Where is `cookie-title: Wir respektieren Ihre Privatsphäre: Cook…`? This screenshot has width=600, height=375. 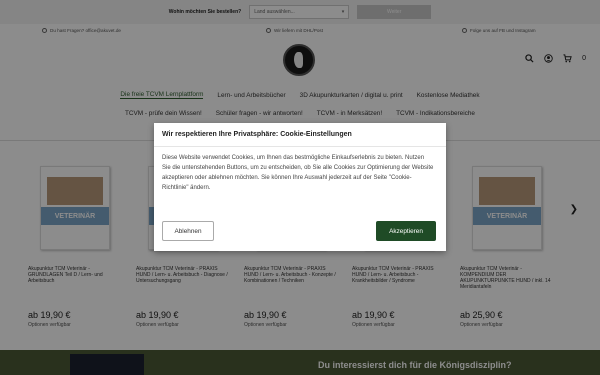
cookie-title: Wir respektieren Ihre Privatsphäre: Cook… is located at coordinates (257, 134).